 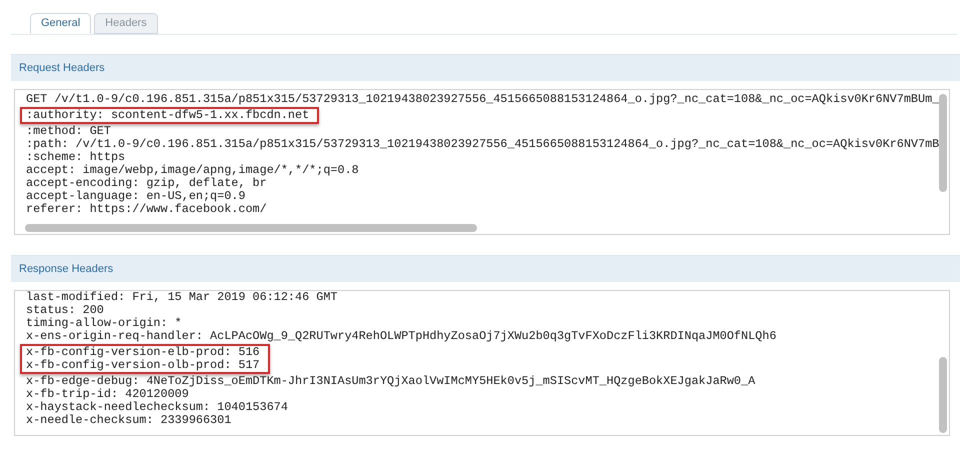 I want to click on header-line: status: 200, so click(x=65, y=310).